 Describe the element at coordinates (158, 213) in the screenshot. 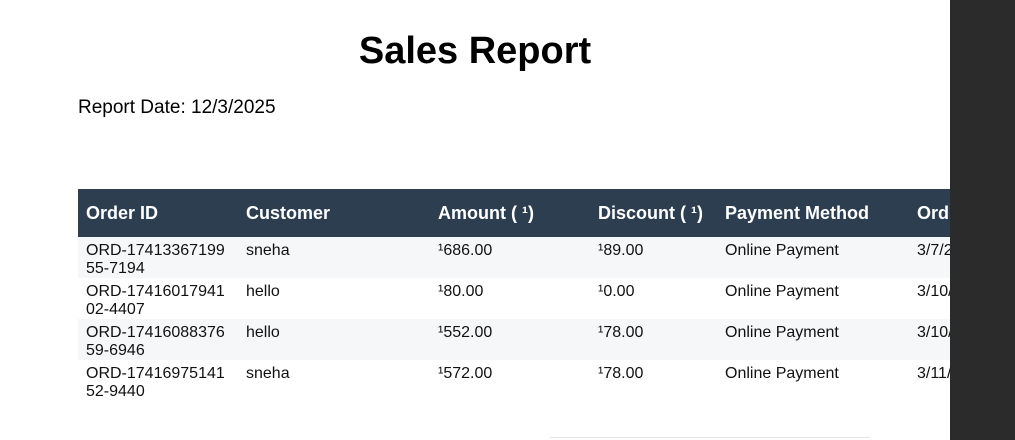

I see `column-header-order-id: Order ID` at that location.